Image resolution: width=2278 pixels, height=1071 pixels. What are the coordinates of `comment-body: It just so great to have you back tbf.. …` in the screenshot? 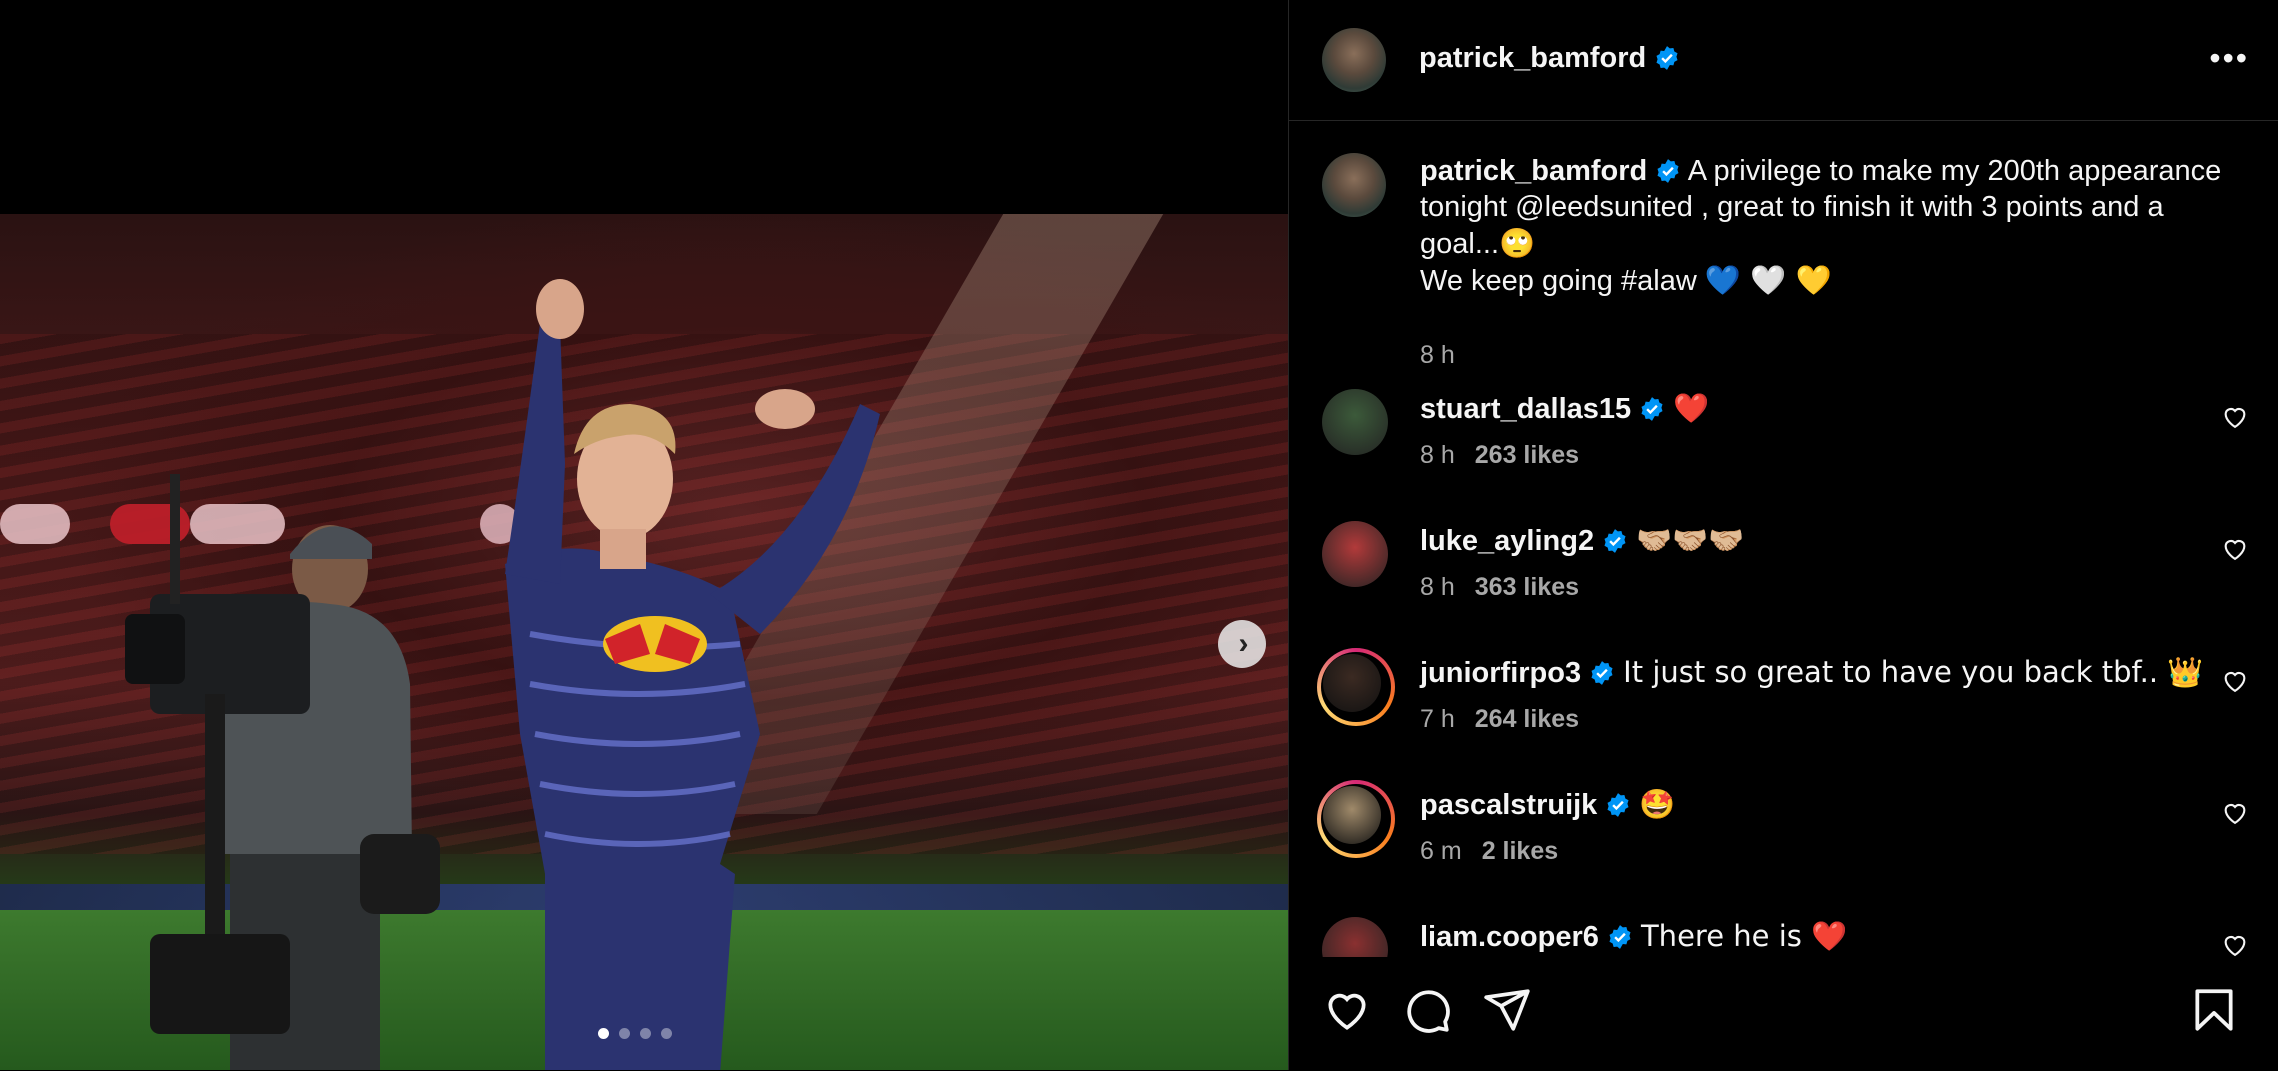 It's located at (1913, 672).